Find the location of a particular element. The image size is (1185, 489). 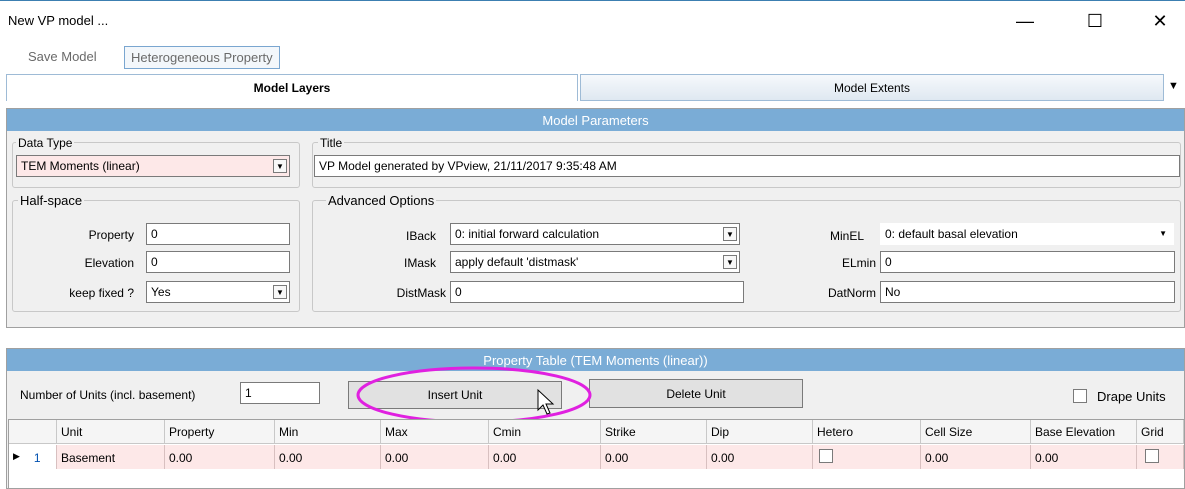

drape-units-label: Drape Units is located at coordinates (1131, 396).